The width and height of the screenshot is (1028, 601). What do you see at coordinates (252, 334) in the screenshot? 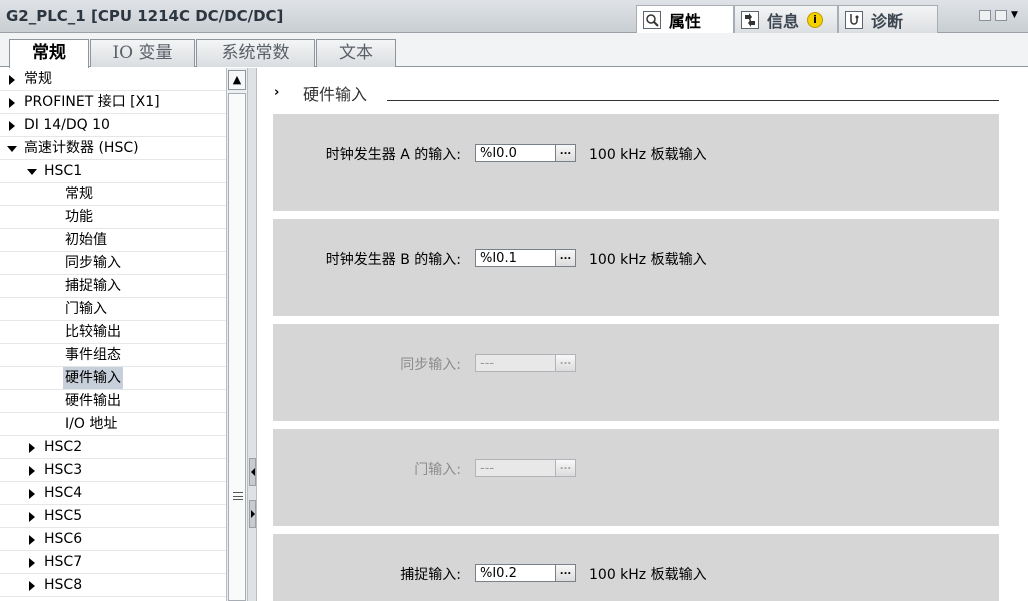
I see `pane-splitter` at bounding box center [252, 334].